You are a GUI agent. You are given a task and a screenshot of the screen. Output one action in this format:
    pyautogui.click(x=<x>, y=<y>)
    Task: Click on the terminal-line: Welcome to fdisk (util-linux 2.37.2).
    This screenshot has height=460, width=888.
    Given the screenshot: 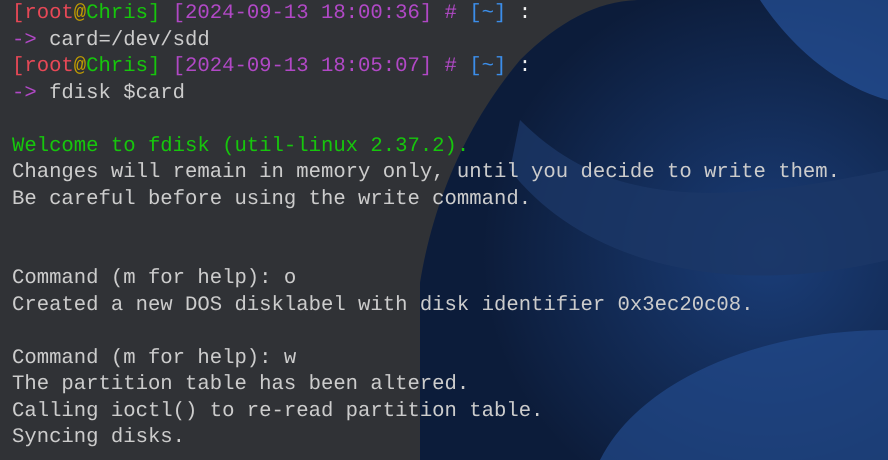 What is the action you would take?
    pyautogui.click(x=241, y=147)
    